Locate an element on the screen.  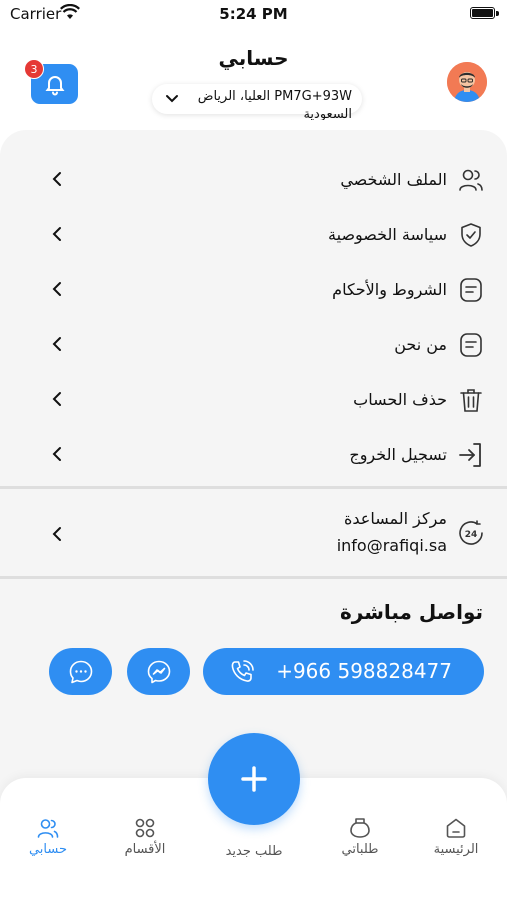
svg-text: 24 is located at coordinates (471, 535).